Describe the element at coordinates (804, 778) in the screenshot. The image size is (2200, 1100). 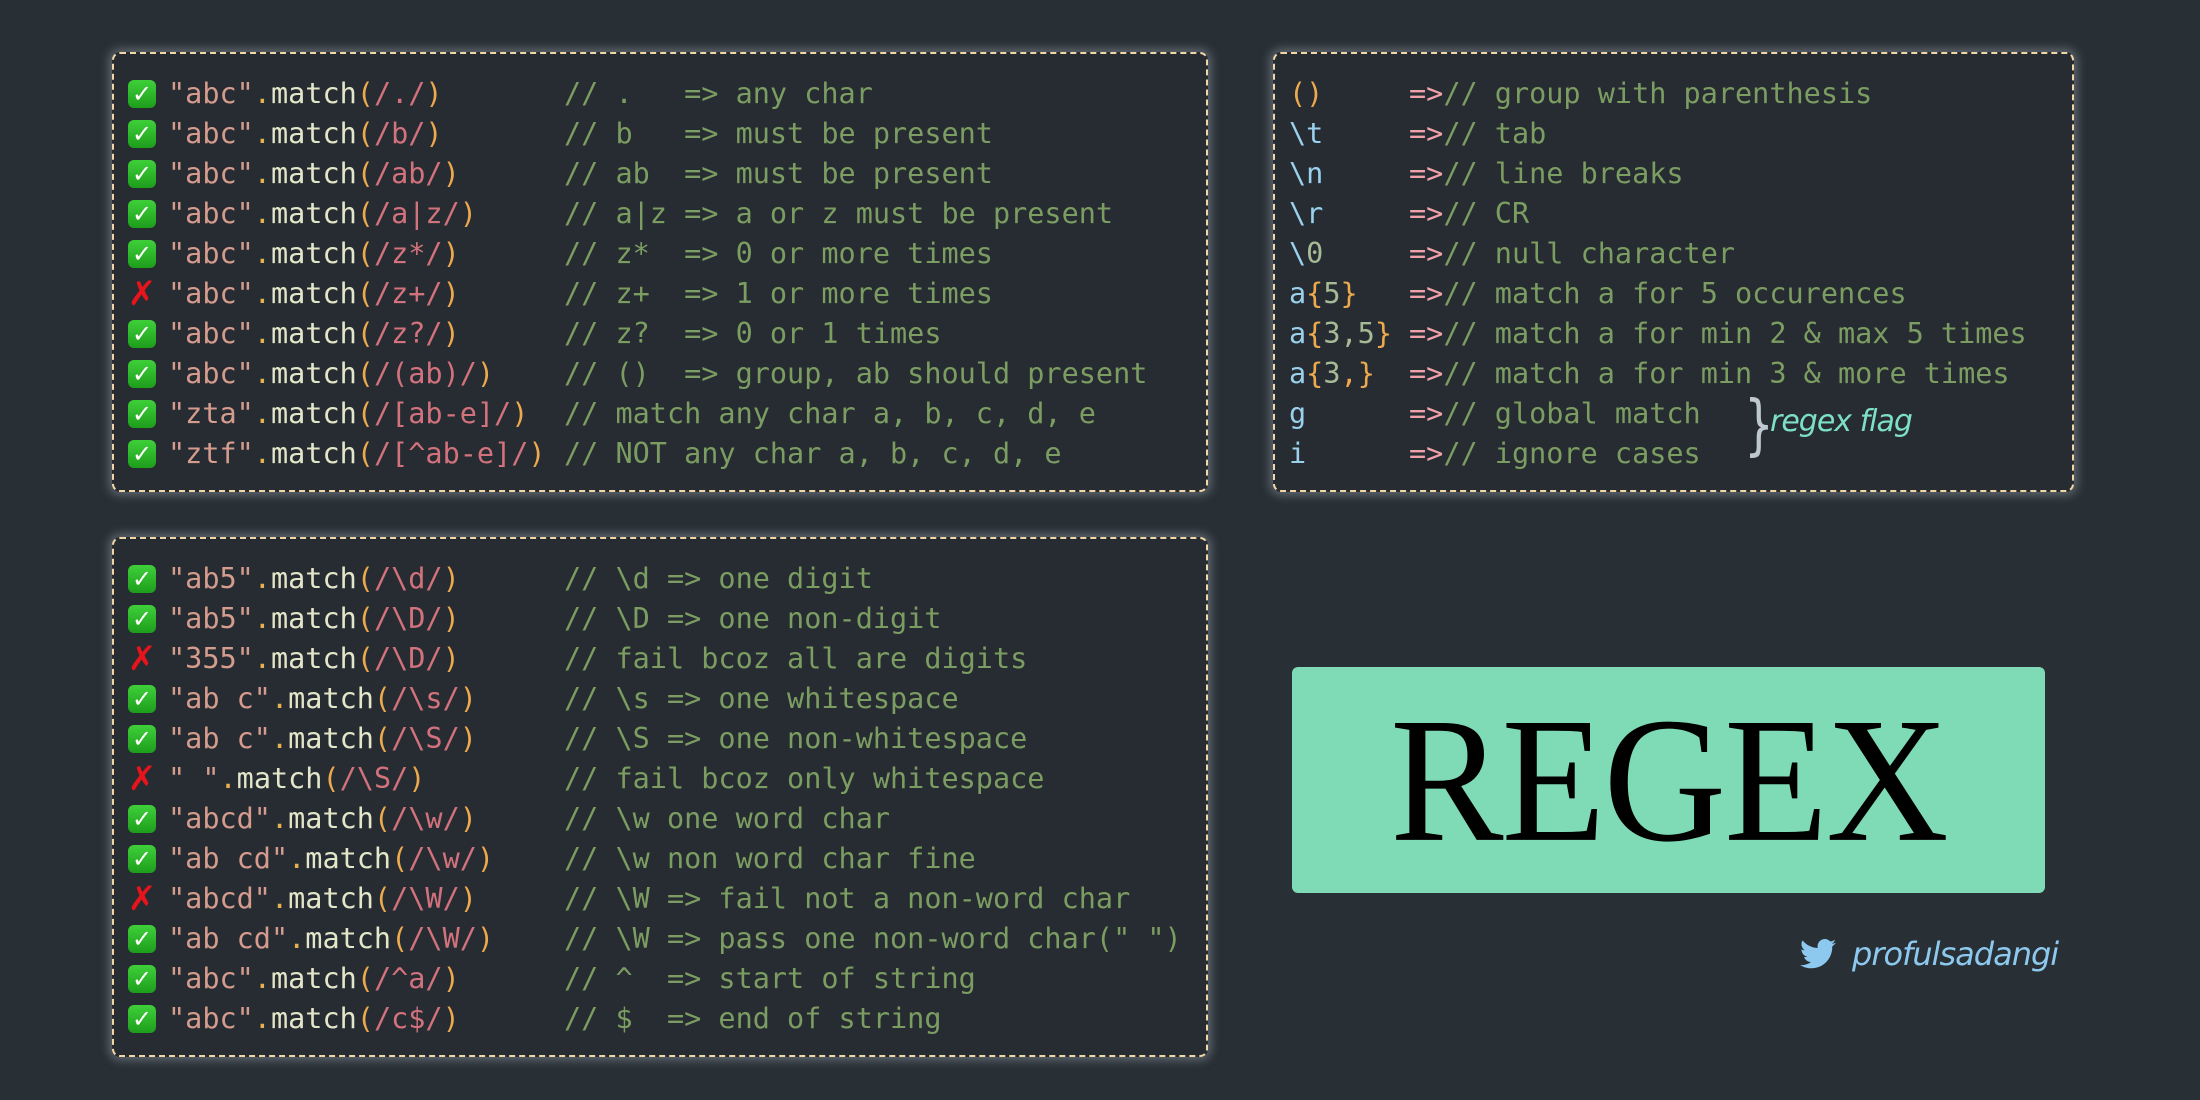
I see `comment: // fail bcoz only whitespace` at that location.